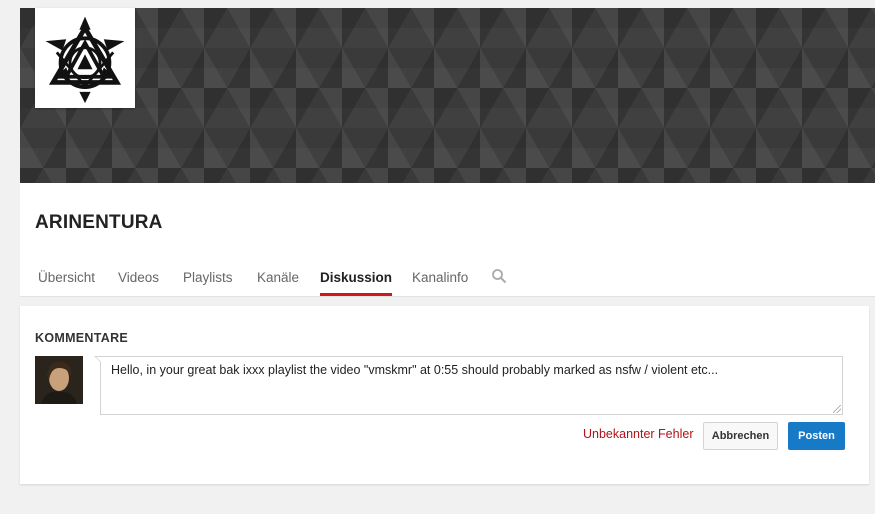  Describe the element at coordinates (499, 278) in the screenshot. I see `search-icon` at that location.